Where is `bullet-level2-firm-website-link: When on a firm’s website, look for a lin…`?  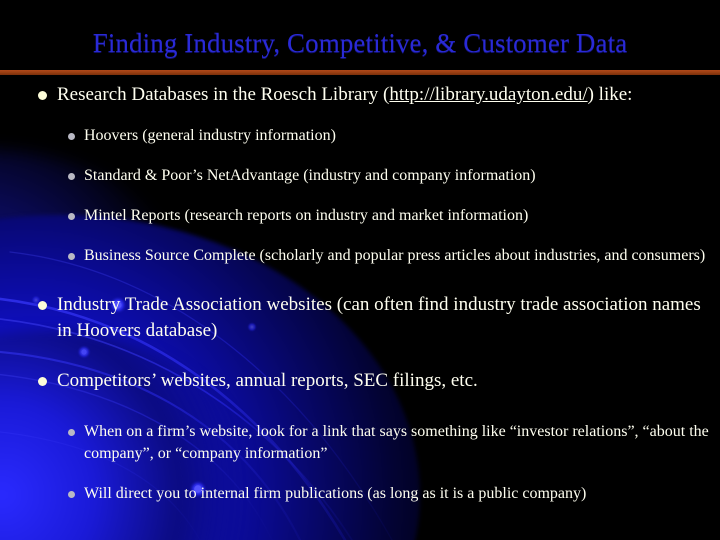
bullet-level2-firm-website-link: When on a firm’s website, look for a lin… is located at coordinates (360, 443).